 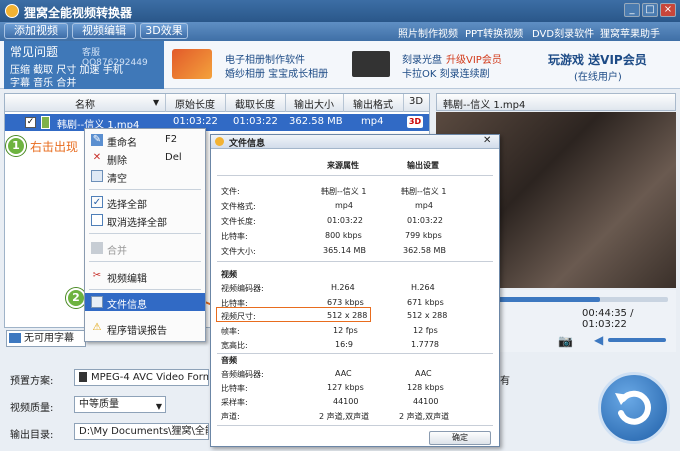 I want to click on album-promo-line1: 电子相册制作软件, so click(x=265, y=58).